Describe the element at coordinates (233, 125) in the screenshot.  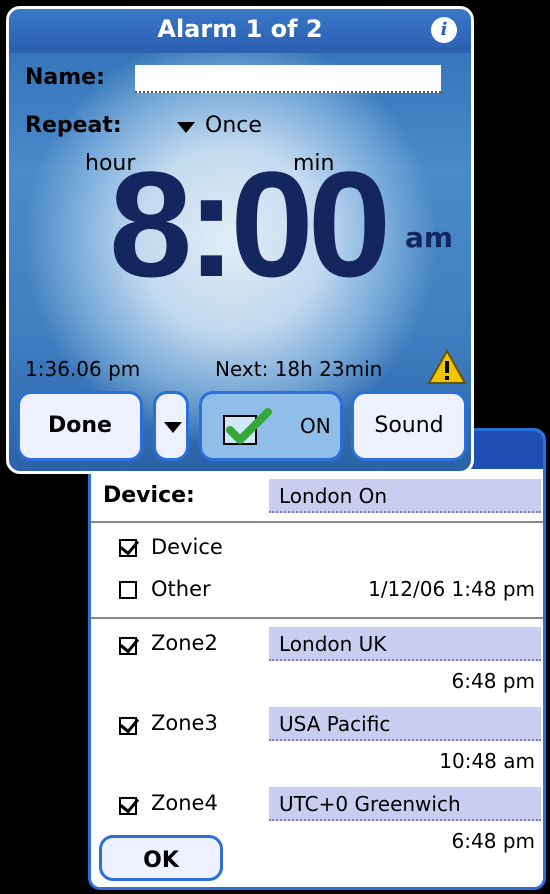
I see `repeat-value: Once` at that location.